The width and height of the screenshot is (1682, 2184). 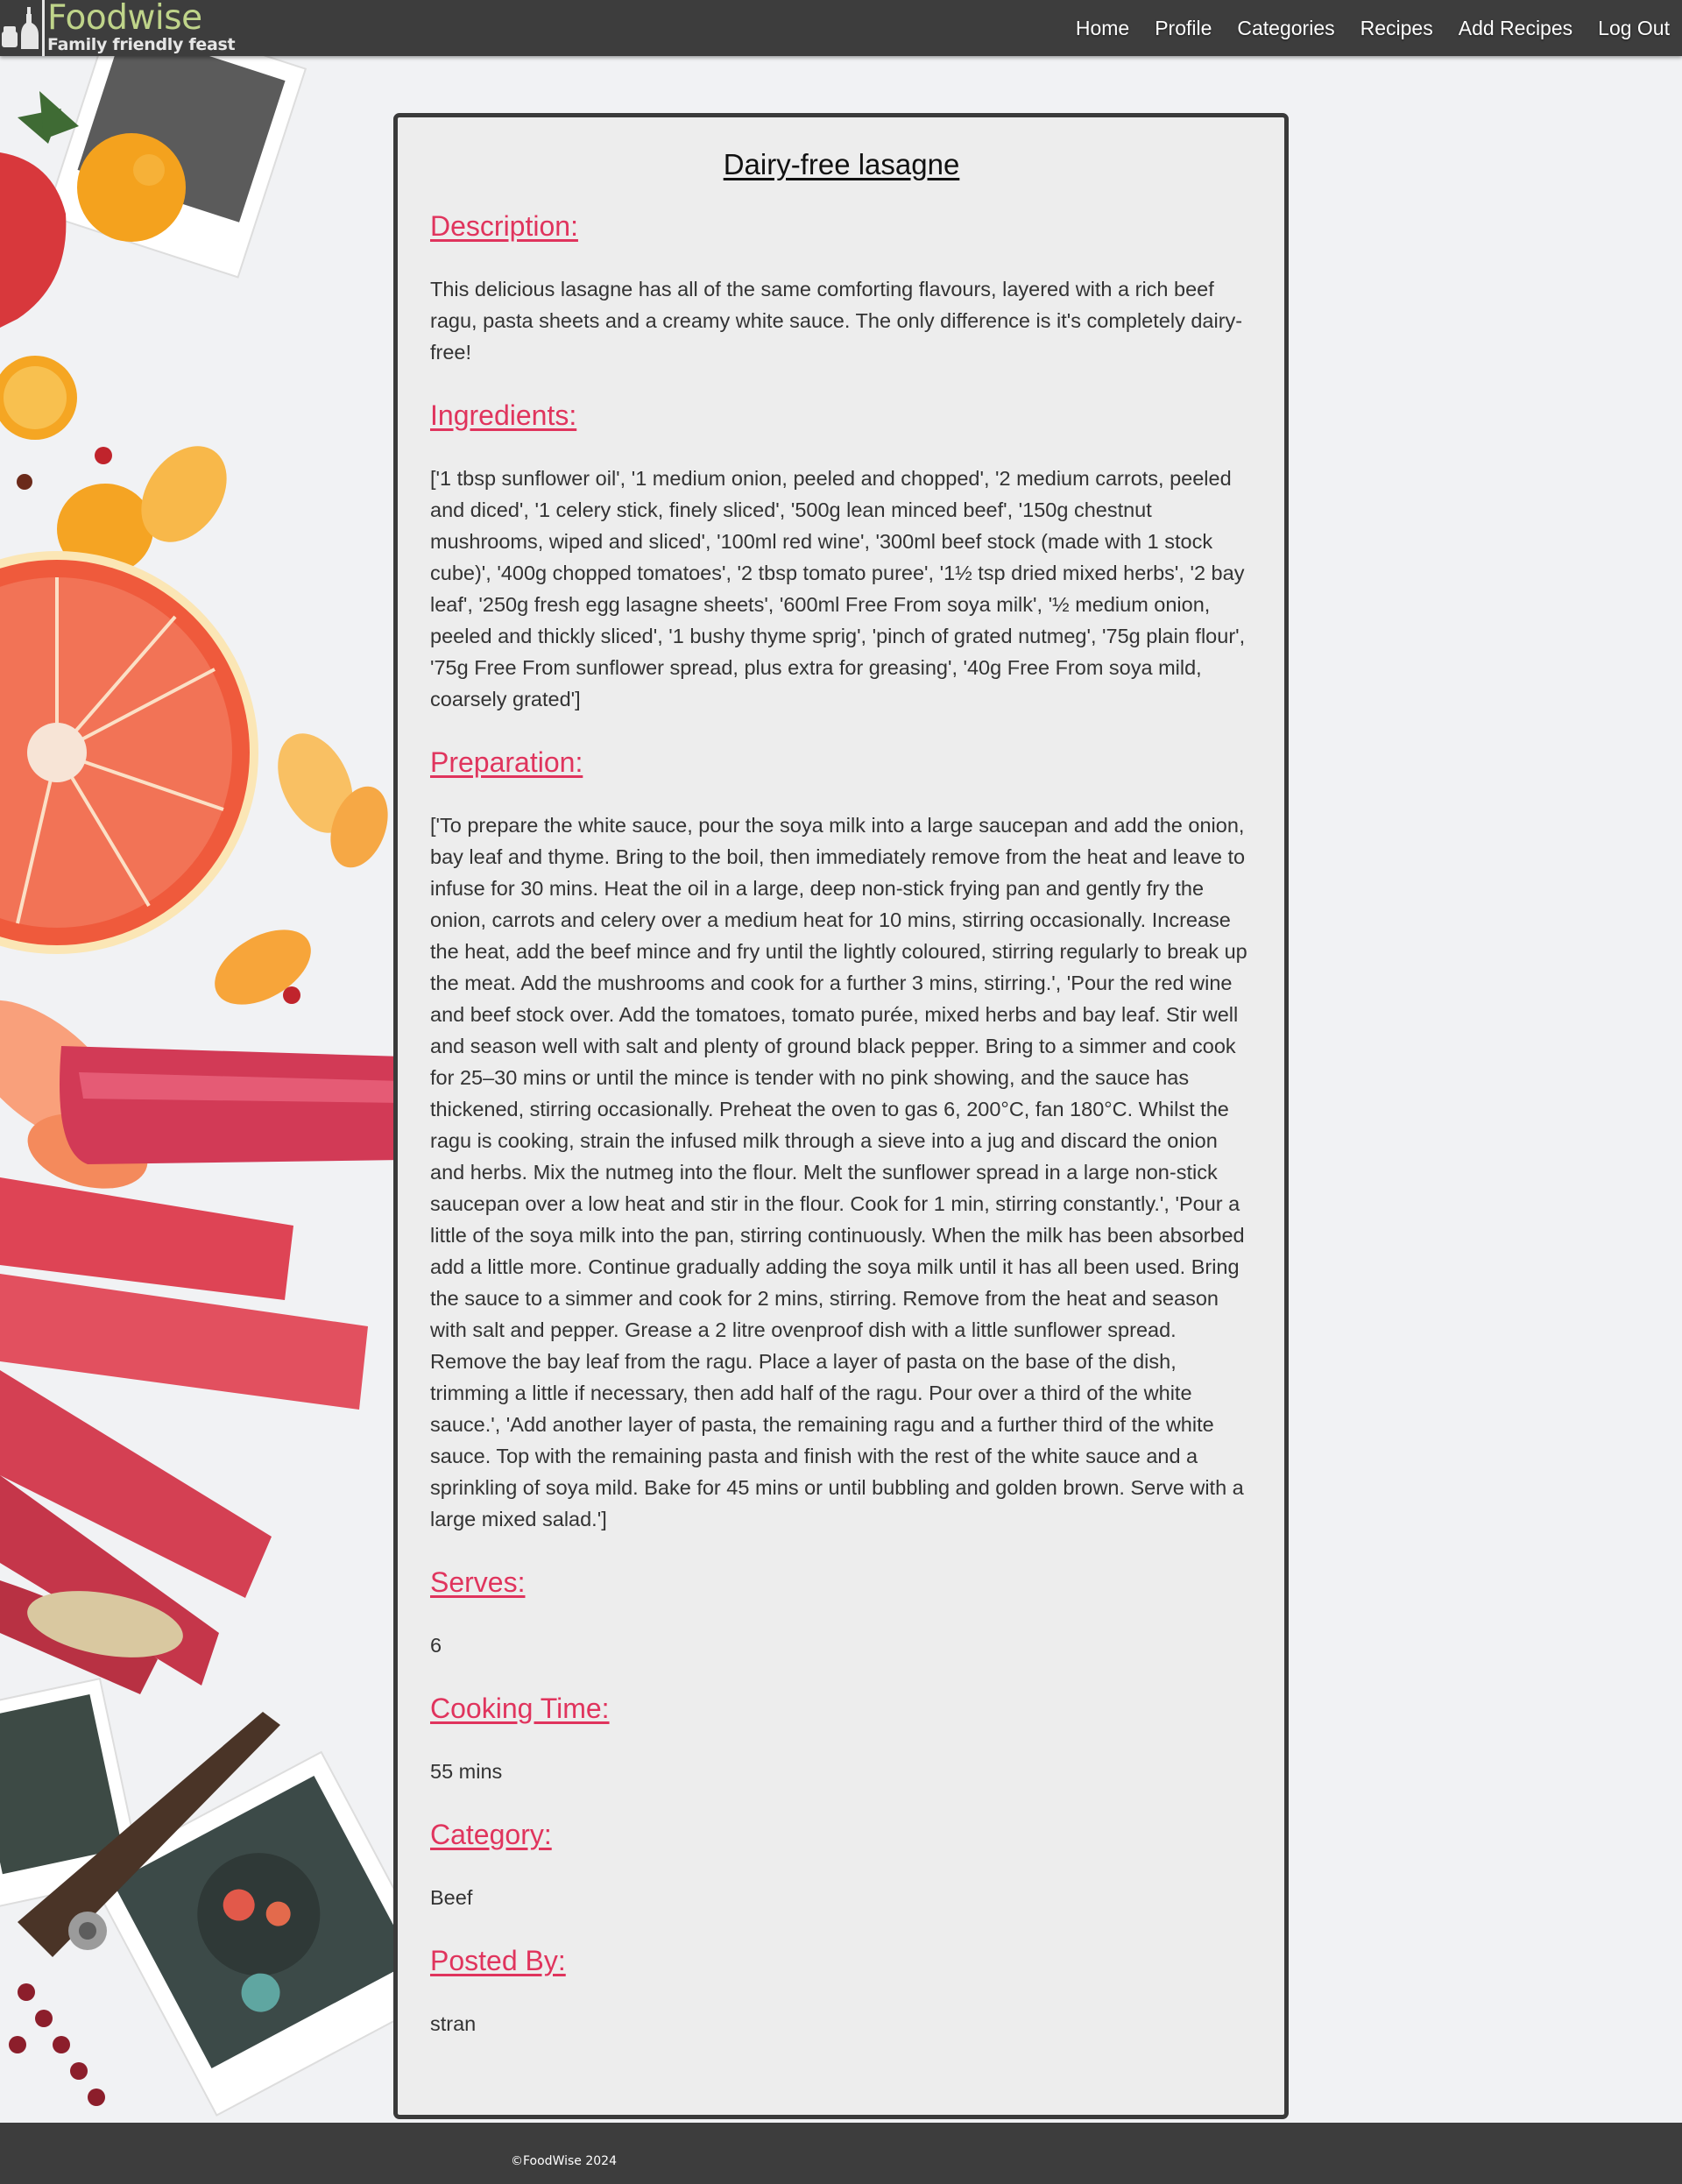 I want to click on serves-value: 6, so click(x=436, y=1645).